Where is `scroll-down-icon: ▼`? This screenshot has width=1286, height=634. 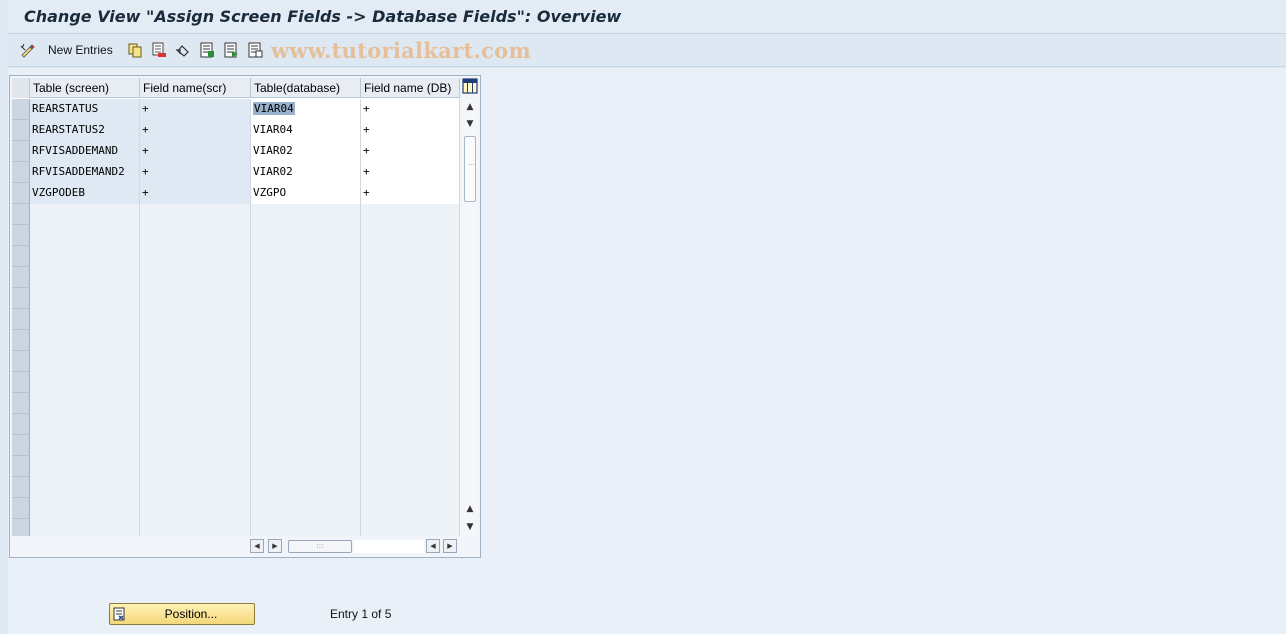
scroll-down-icon: ▼ is located at coordinates (470, 527).